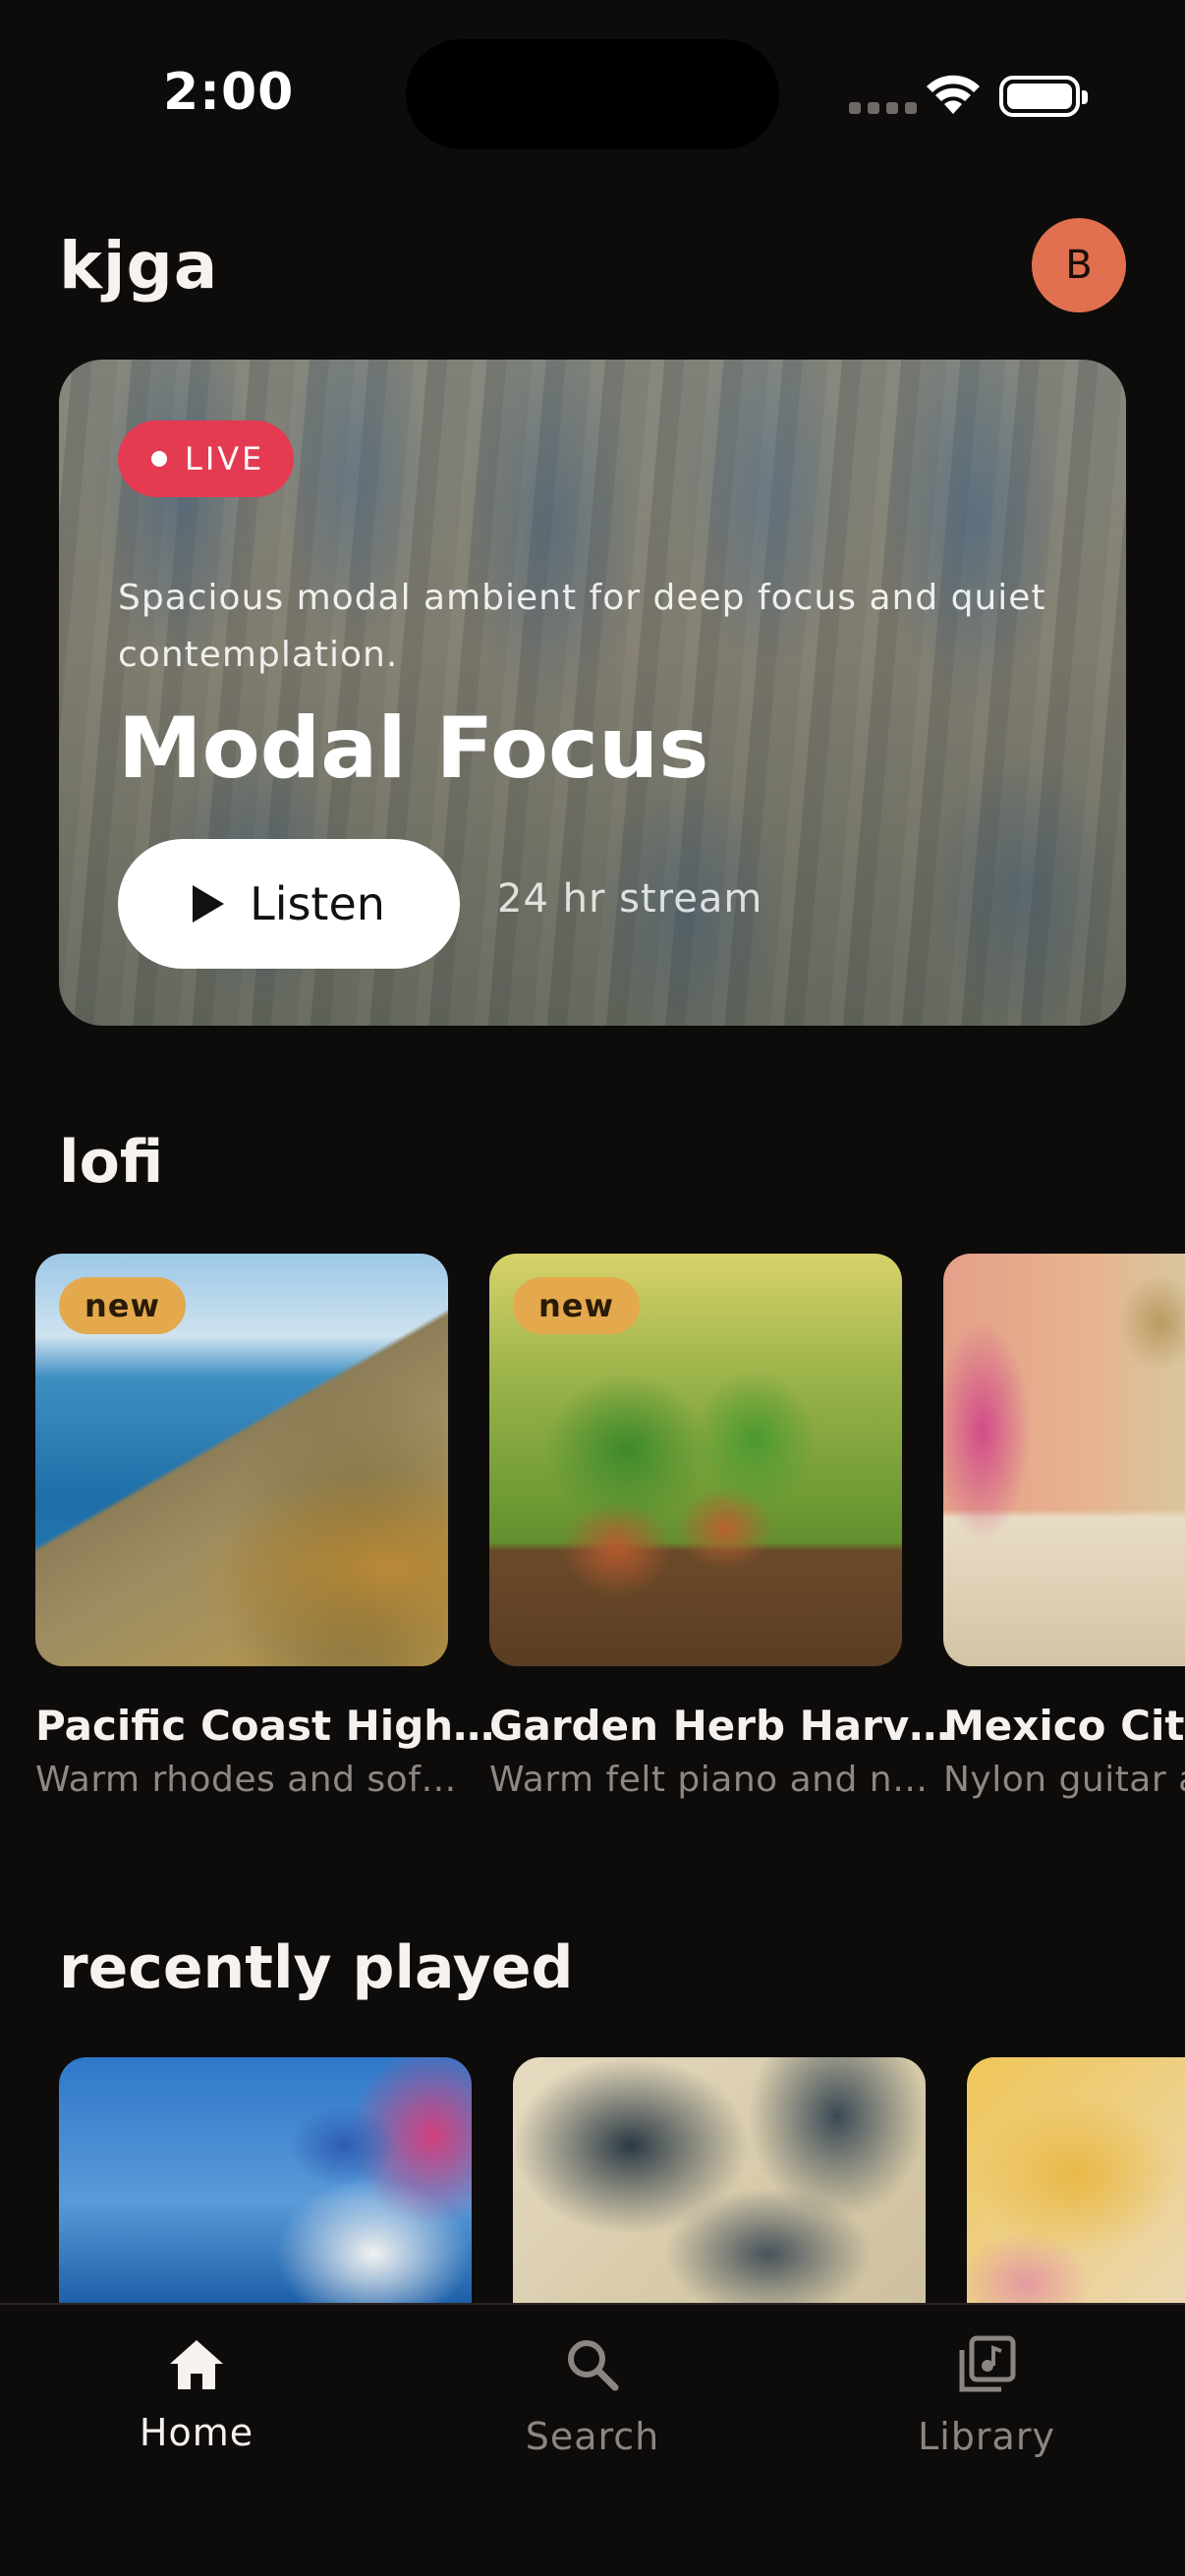 This screenshot has height=2576, width=1185. I want to click on section-title-recently-played: recently played, so click(317, 1967).